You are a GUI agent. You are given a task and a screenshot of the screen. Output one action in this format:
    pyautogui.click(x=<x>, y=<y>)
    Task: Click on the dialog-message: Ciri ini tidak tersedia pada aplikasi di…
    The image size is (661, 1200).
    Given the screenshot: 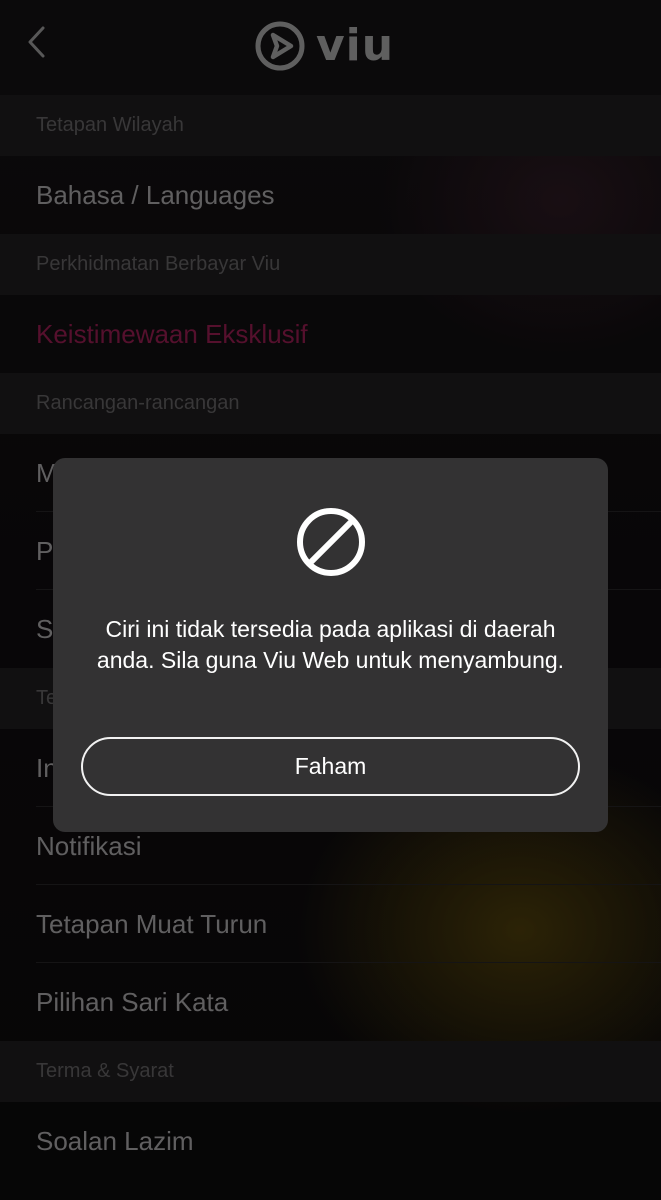 What is the action you would take?
    pyautogui.click(x=330, y=644)
    